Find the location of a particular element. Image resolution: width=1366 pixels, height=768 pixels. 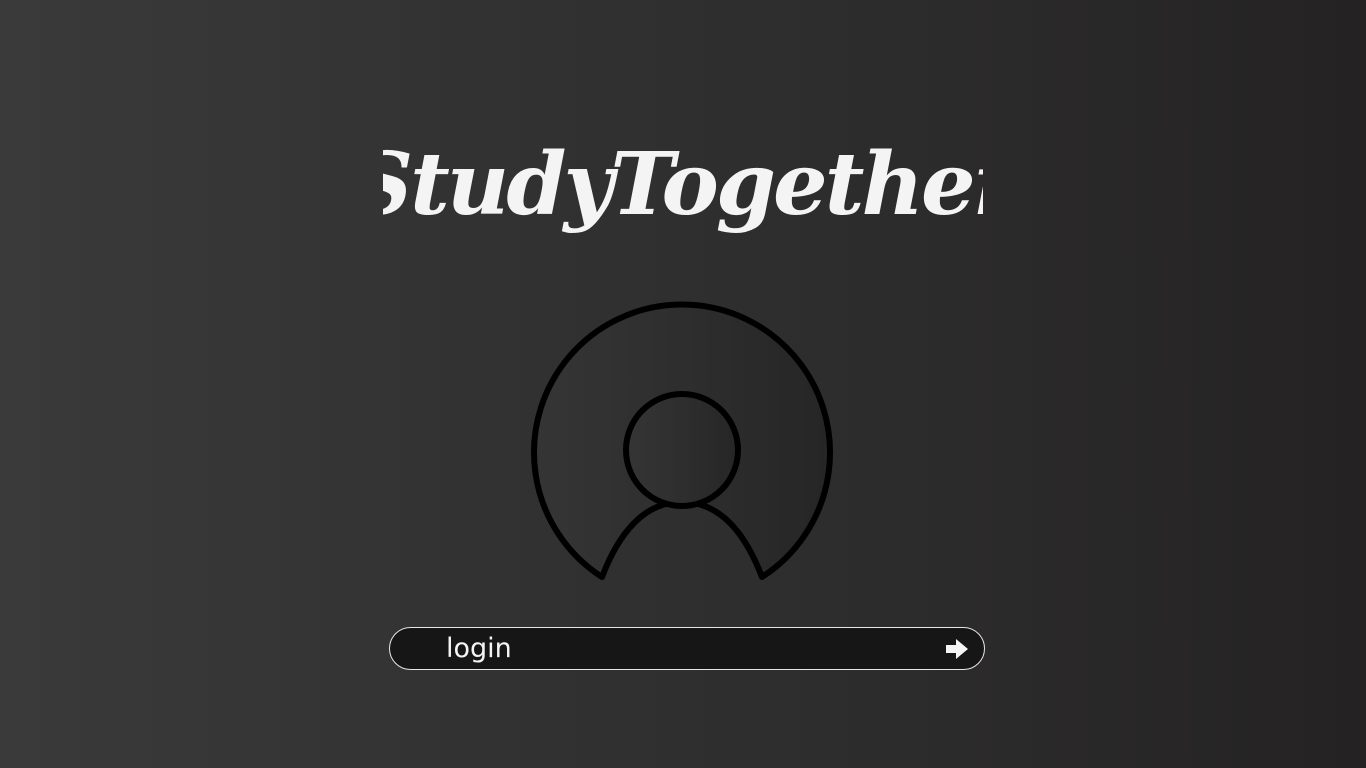

login-field-container is located at coordinates (687, 648).